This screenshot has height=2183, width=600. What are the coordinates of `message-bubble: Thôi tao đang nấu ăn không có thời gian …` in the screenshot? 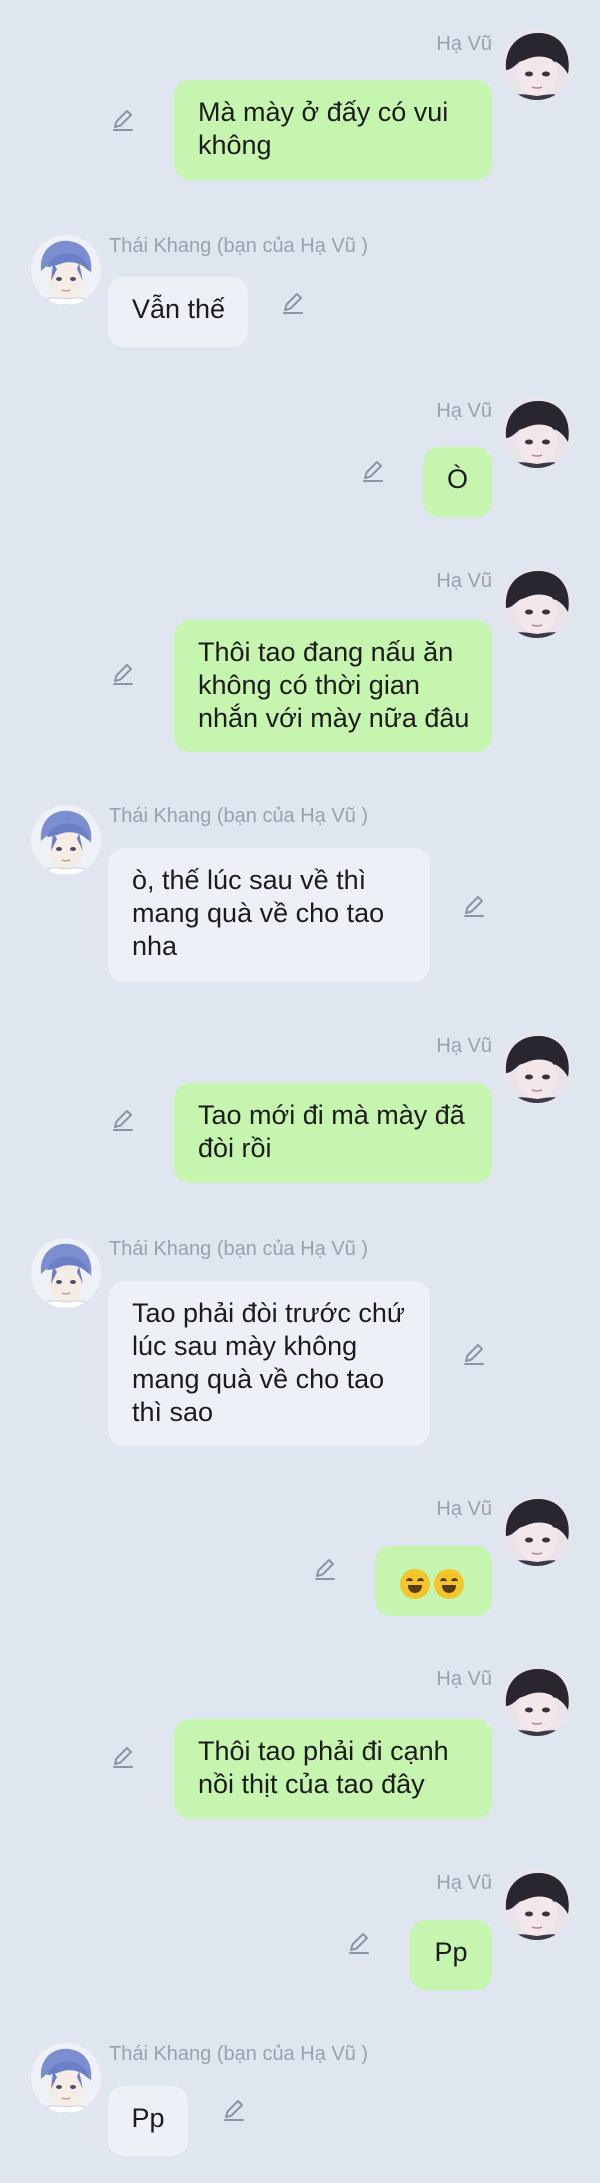 It's located at (333, 686).